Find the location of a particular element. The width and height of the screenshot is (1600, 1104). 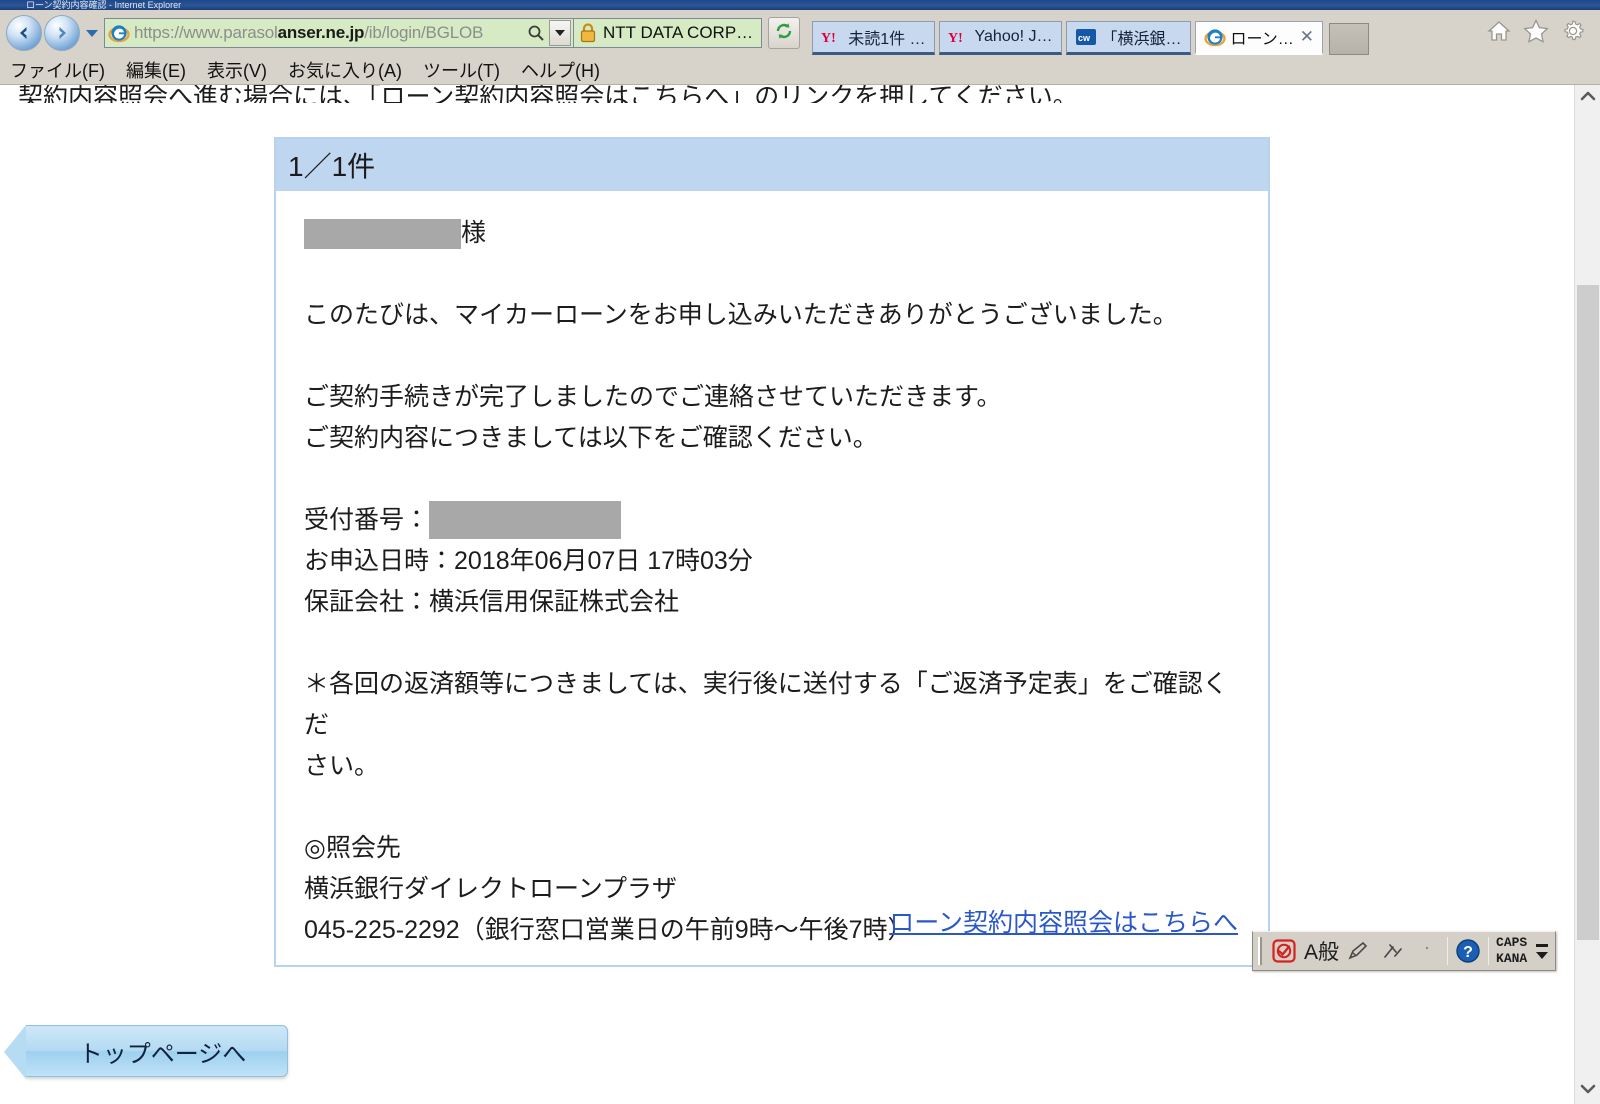

scroll-up-button is located at coordinates (1587, 98).